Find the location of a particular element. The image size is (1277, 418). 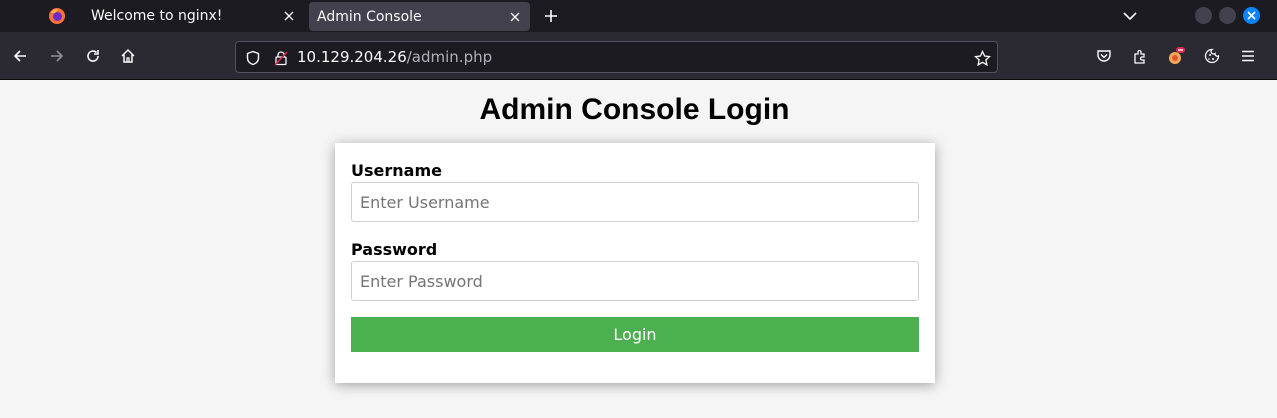

password-input is located at coordinates (635, 281).